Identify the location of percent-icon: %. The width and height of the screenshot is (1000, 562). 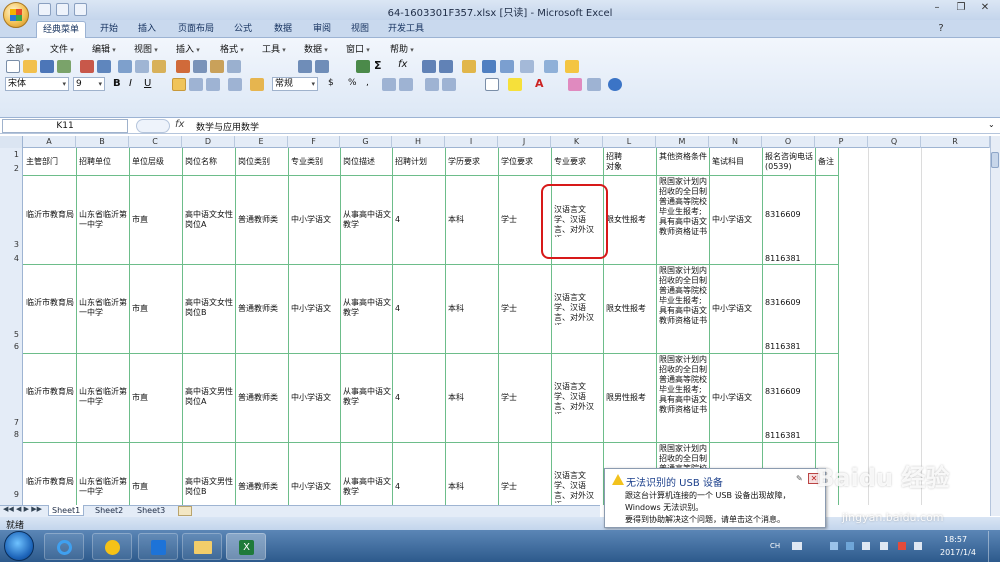
(352, 83).